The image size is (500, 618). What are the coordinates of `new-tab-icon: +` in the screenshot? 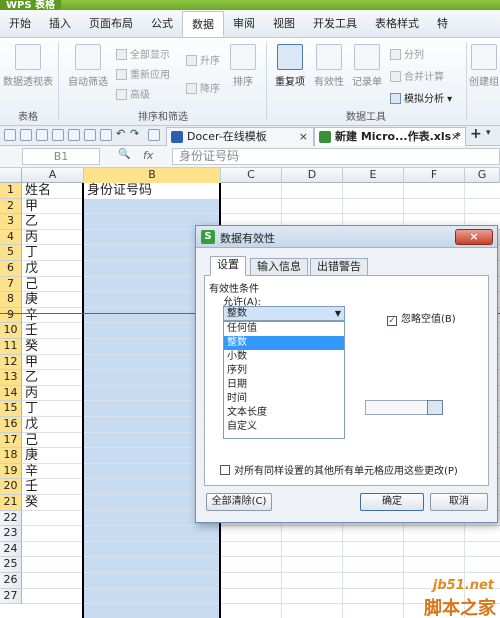 It's located at (476, 134).